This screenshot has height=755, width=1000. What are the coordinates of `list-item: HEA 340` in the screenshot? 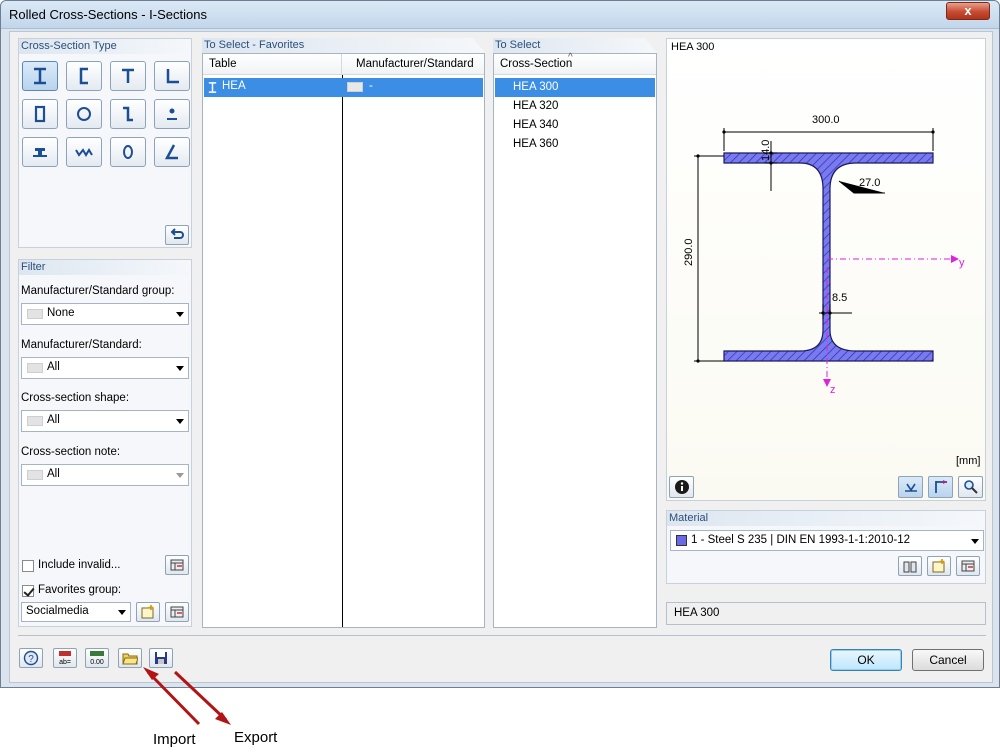 It's located at (535, 125).